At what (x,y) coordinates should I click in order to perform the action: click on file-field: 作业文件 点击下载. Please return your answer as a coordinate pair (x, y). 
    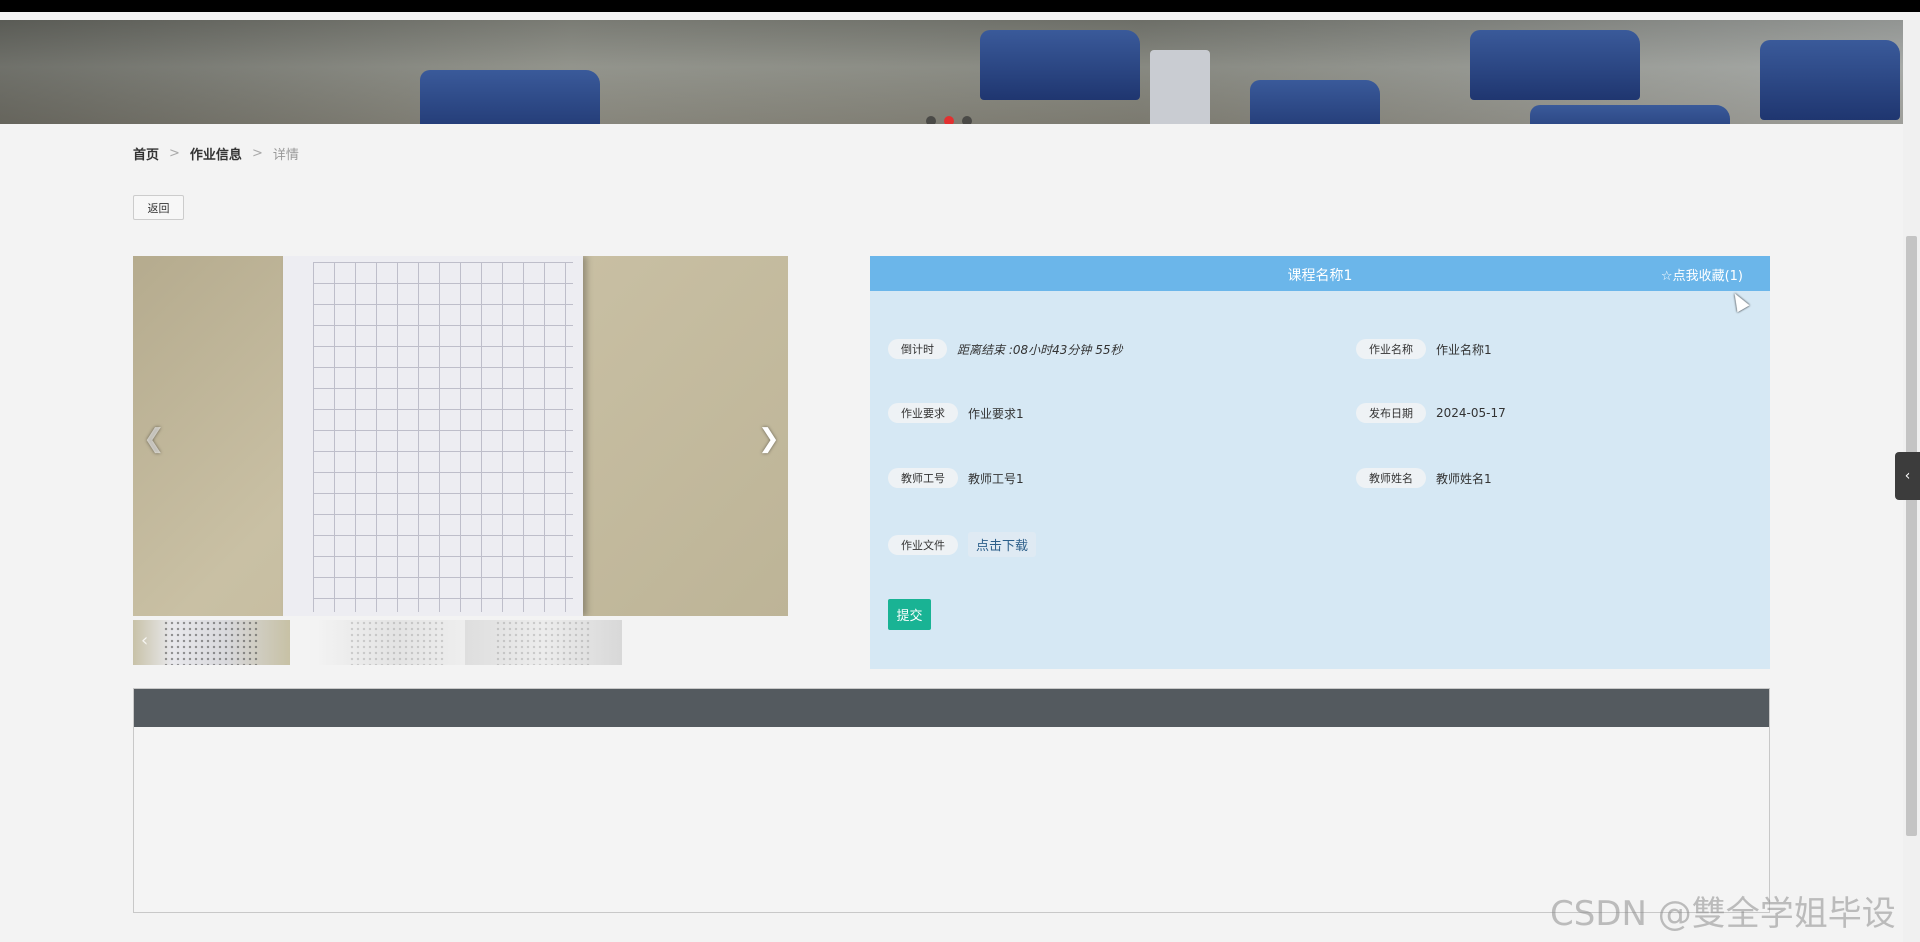
    Looking at the image, I should click on (962, 544).